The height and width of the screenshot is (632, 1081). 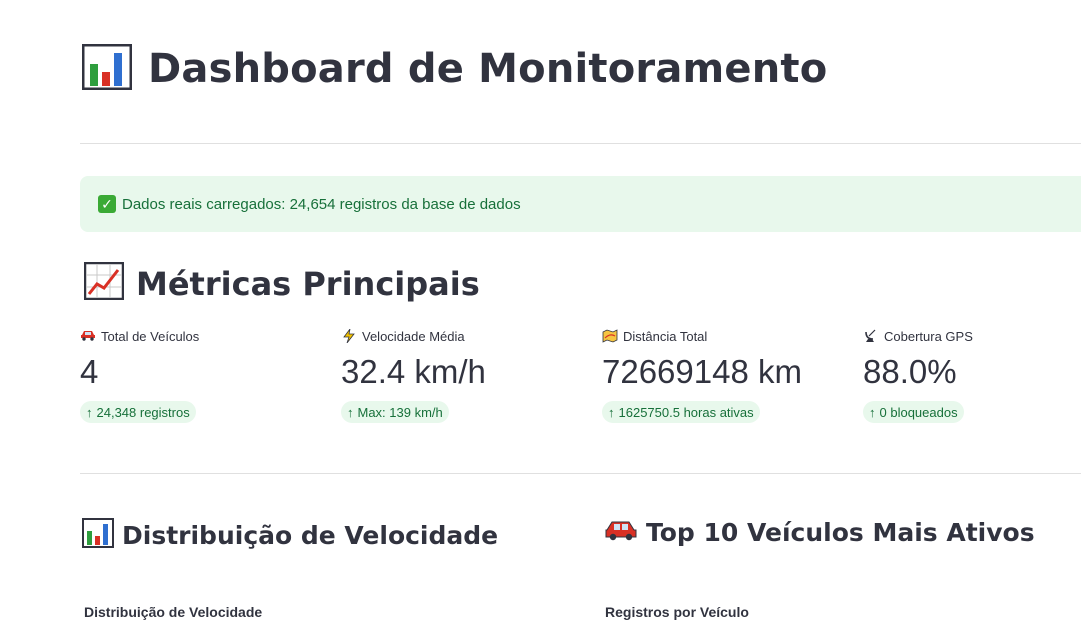 I want to click on speed-section-title: Distribuição de Velocidade, so click(x=310, y=535).